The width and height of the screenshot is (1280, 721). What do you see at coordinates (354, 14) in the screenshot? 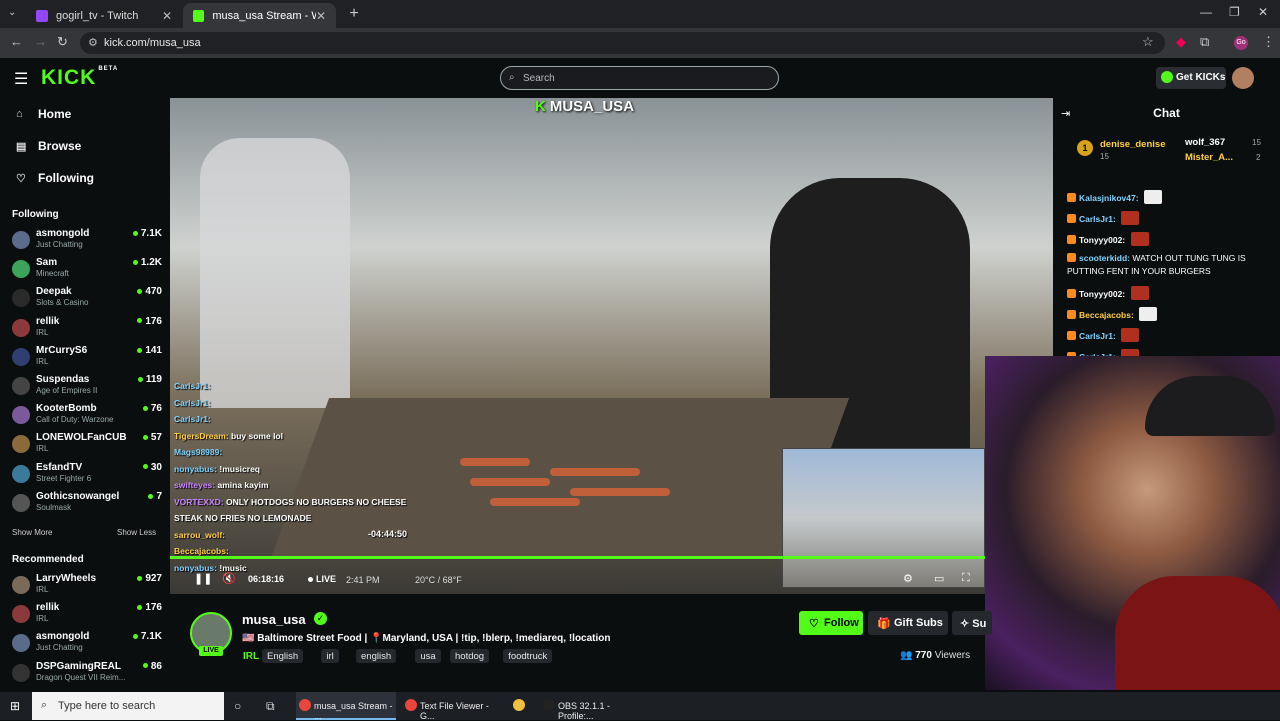
I see `new-tab-icon: +` at bounding box center [354, 14].